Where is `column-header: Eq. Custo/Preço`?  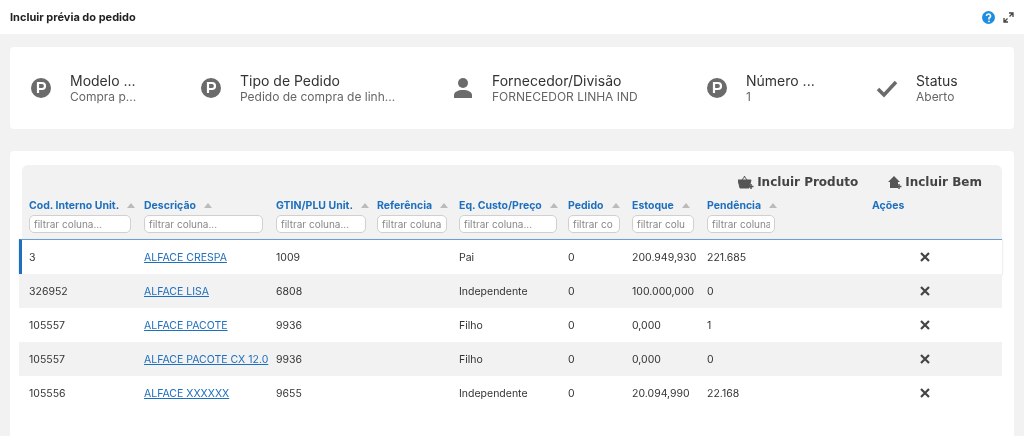
column-header: Eq. Custo/Preço is located at coordinates (500, 205).